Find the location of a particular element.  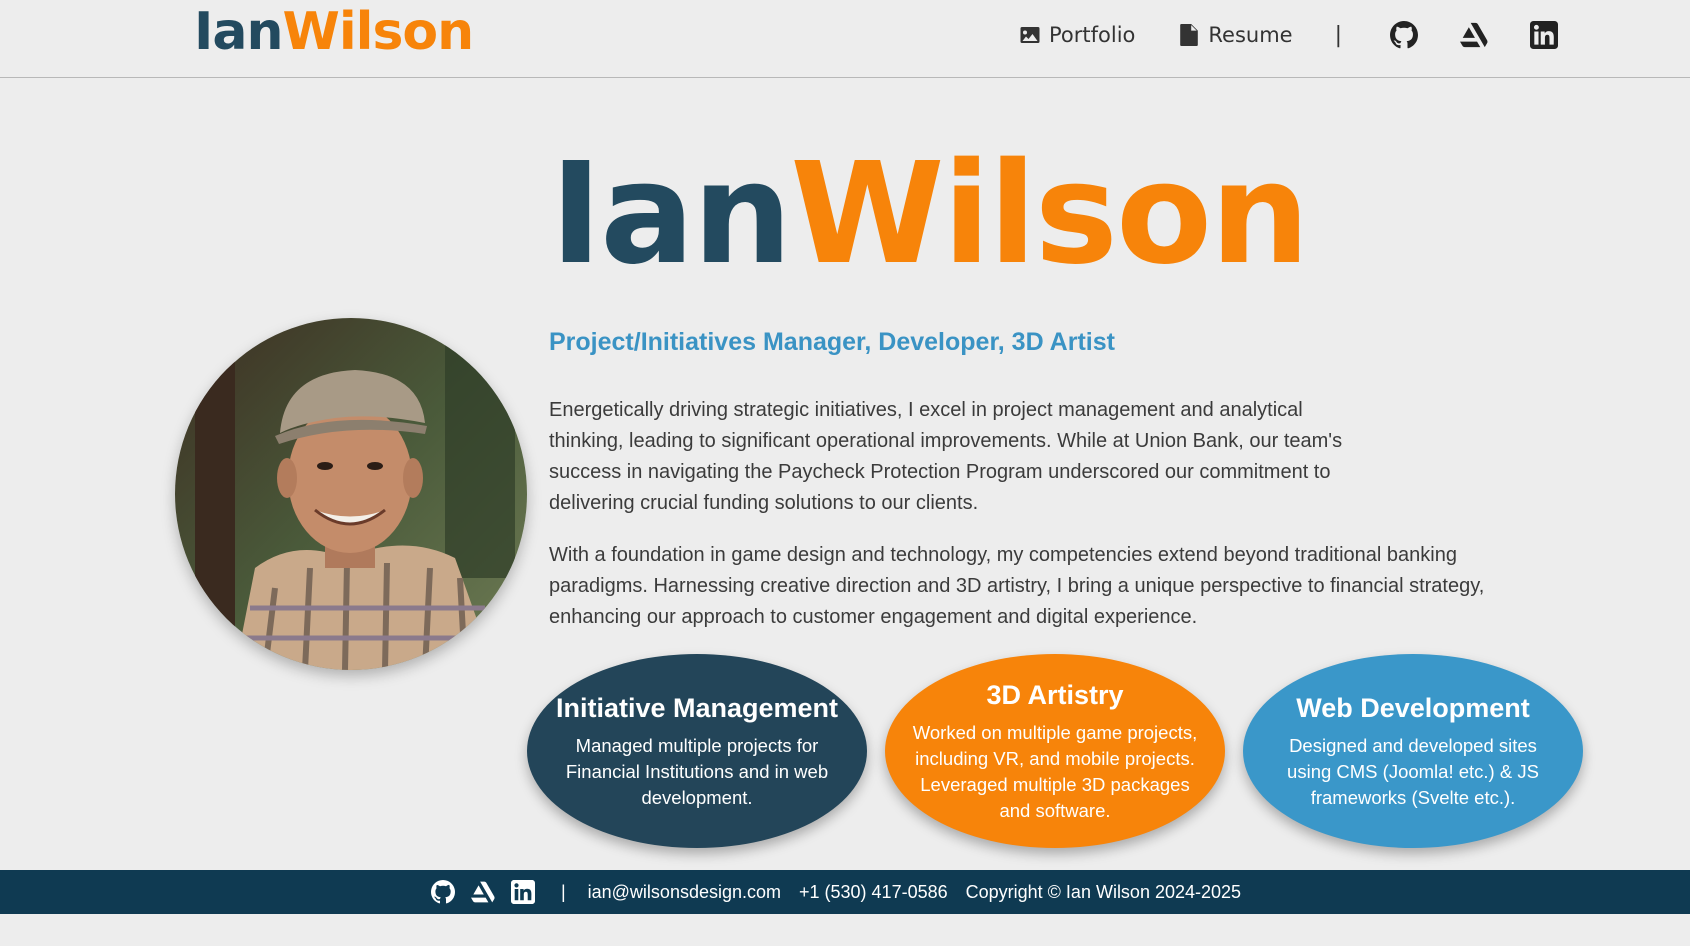

profile-photo is located at coordinates (351, 494).